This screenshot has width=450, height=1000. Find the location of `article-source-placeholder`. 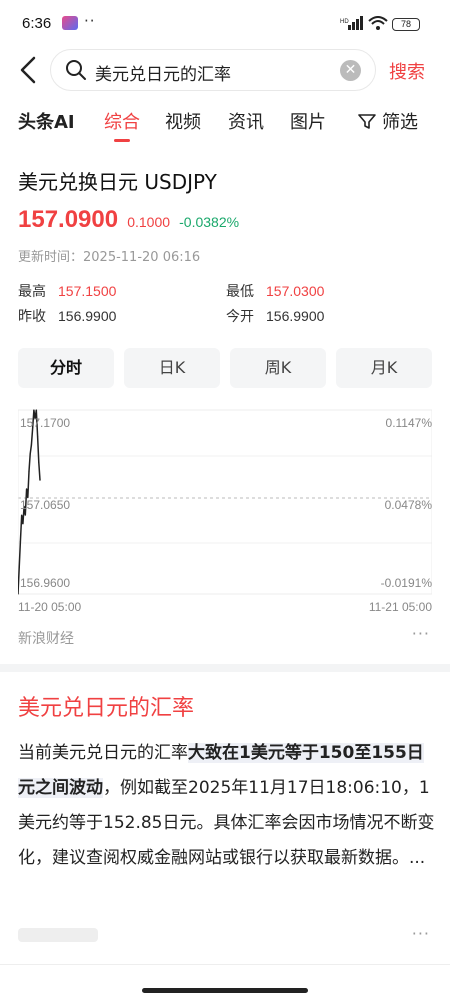

article-source-placeholder is located at coordinates (58, 935).